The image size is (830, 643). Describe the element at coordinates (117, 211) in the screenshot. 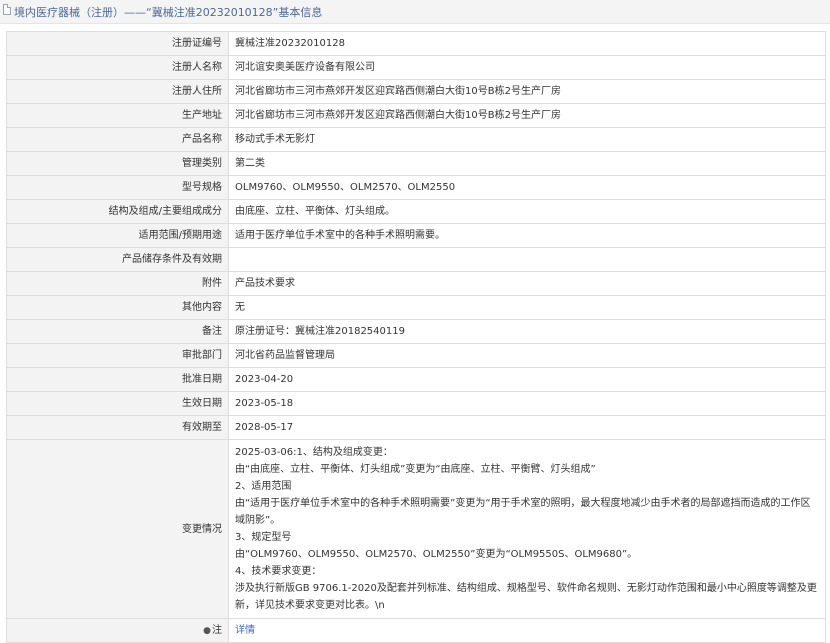

I see `field-label: 结构及组成/主要组成成分` at that location.